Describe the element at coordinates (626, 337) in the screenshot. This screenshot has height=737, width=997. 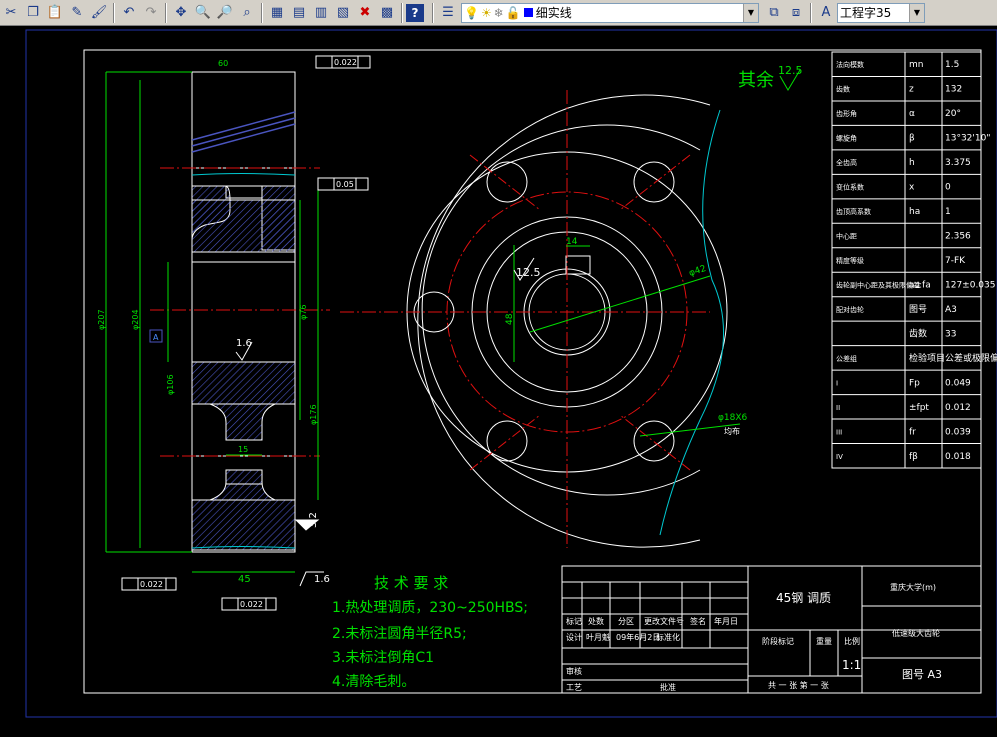
I see `dimensions-front: 48 14 φ42 φ18X6 均布 12.5` at that location.